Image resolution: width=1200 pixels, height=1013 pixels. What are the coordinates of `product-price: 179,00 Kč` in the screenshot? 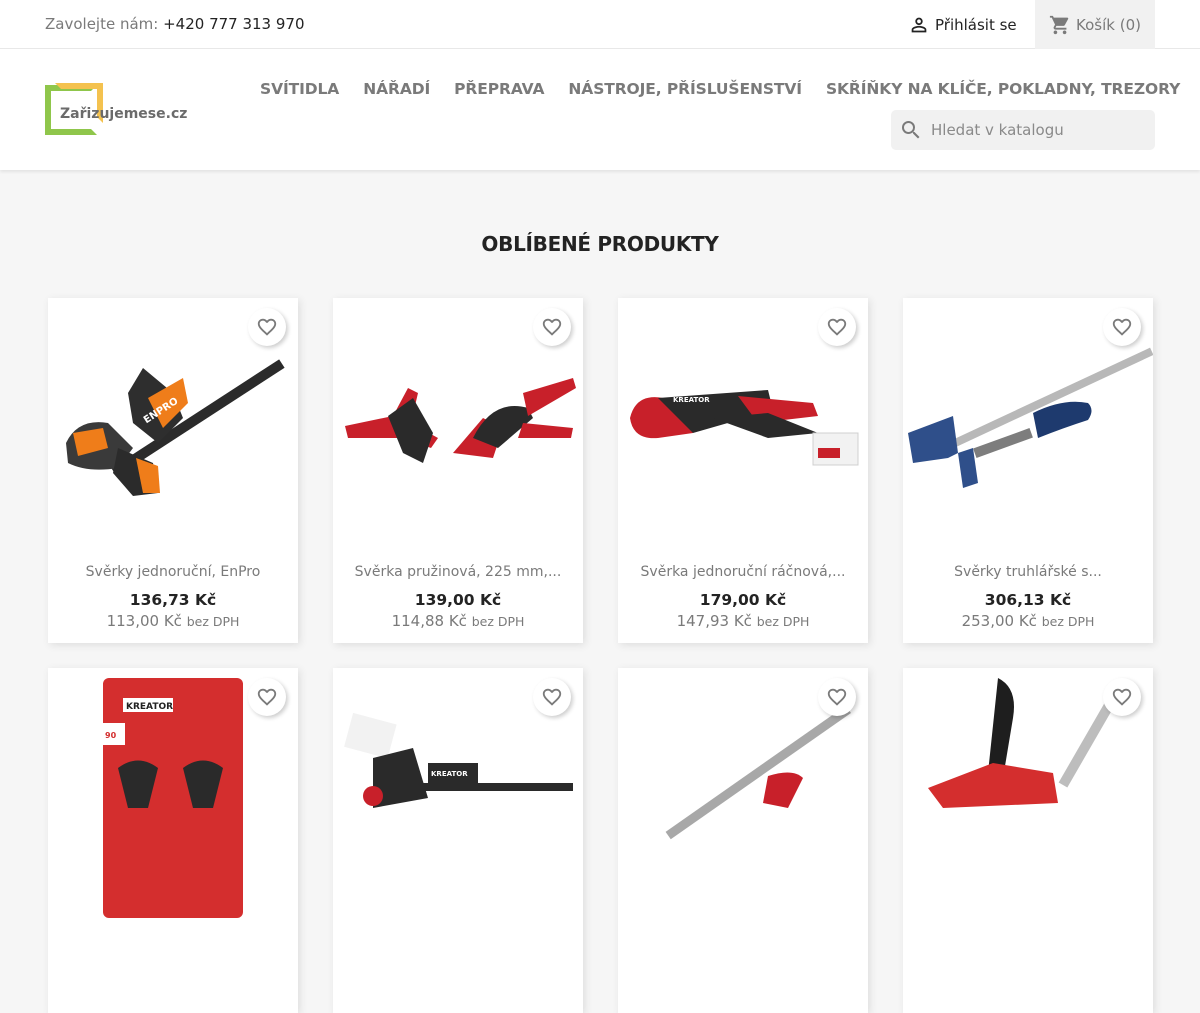 It's located at (743, 600).